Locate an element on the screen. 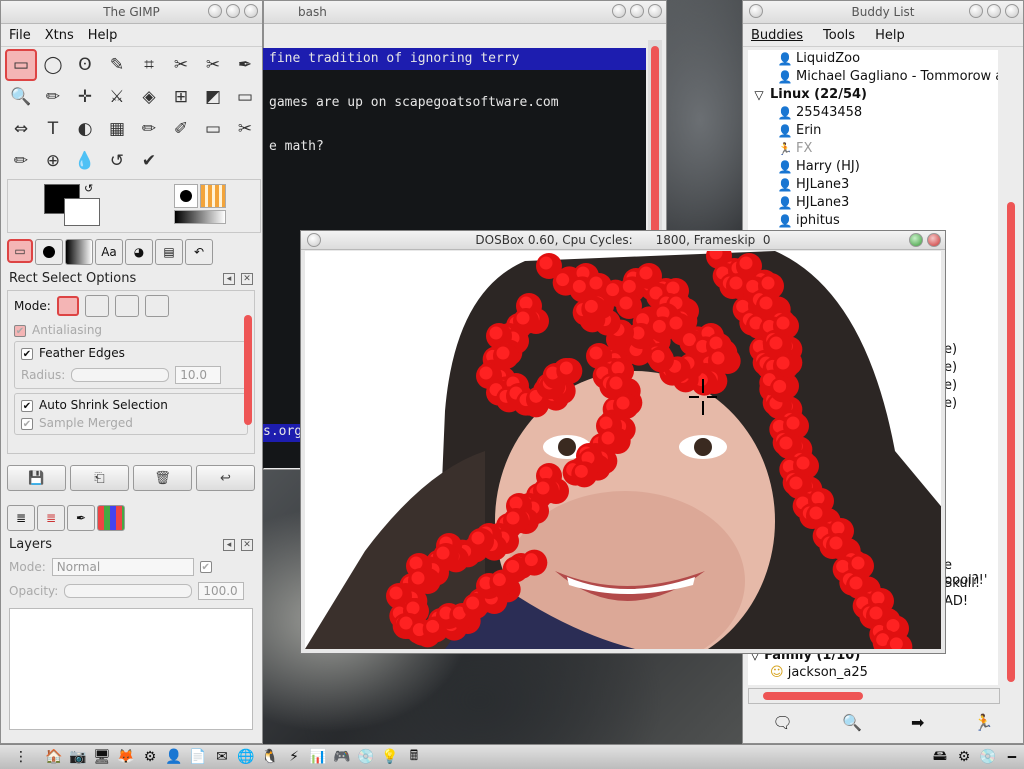 This screenshot has height=769, width=1024. tool-26-icon: 💧 is located at coordinates (85, 161).